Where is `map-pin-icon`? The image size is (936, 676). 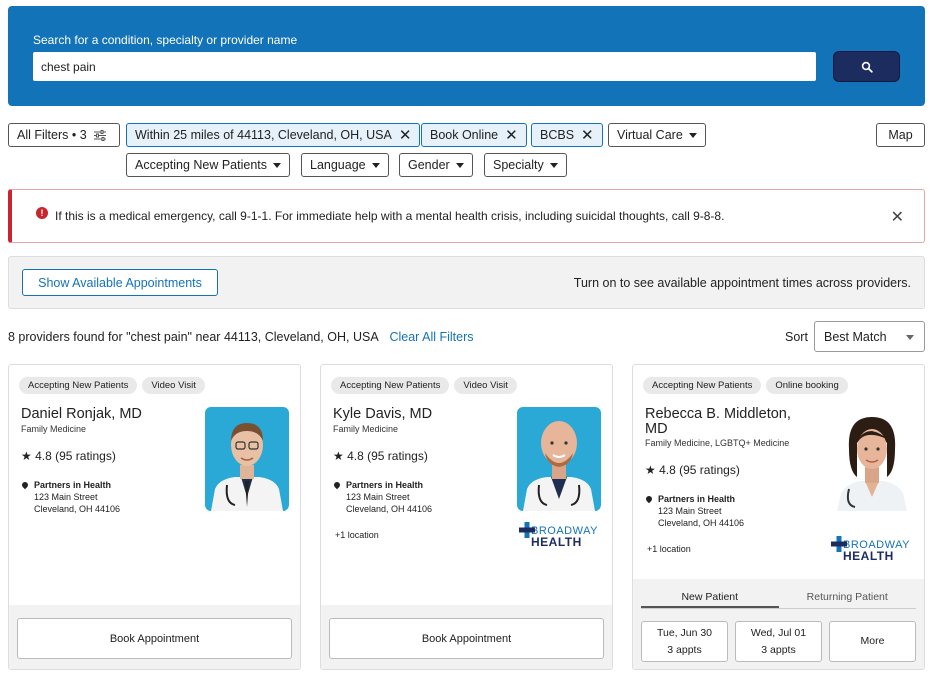
map-pin-icon is located at coordinates (25, 485).